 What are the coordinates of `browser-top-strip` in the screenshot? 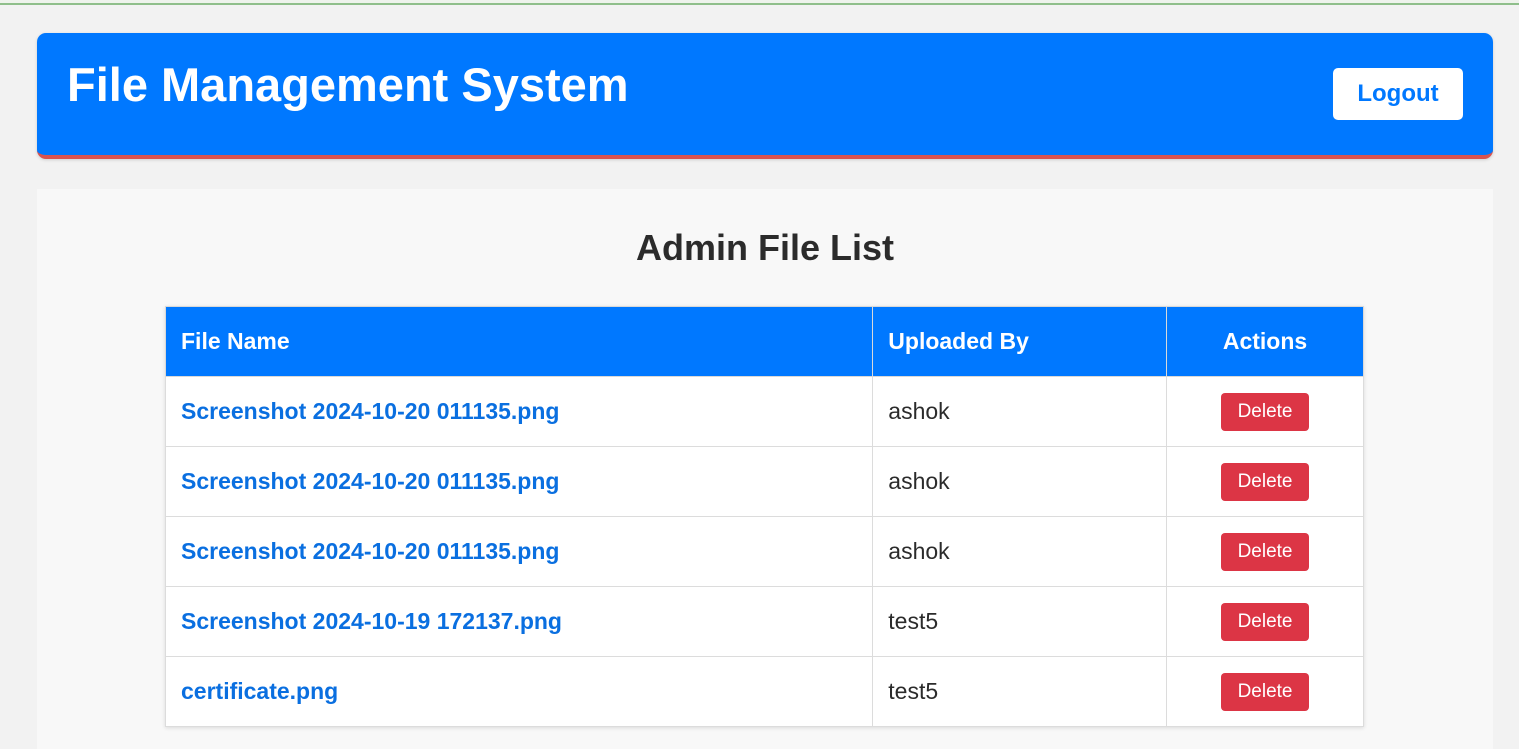 It's located at (759, 2).